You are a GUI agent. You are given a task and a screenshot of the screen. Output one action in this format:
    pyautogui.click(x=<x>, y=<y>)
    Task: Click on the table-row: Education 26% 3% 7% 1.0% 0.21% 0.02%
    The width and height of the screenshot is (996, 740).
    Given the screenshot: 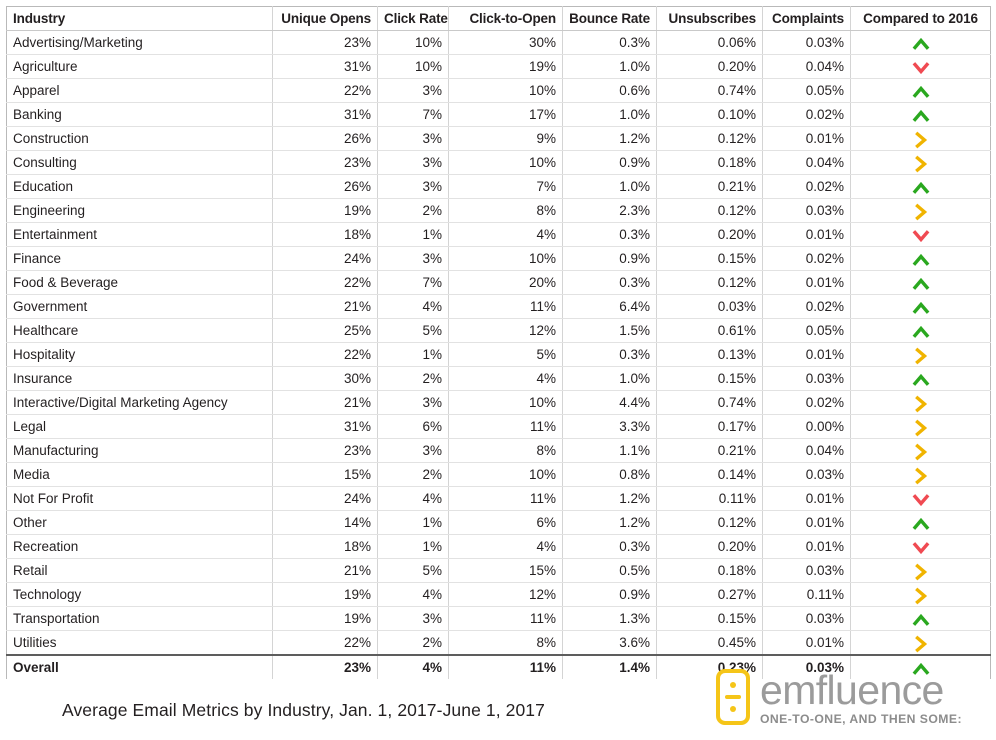 What is the action you would take?
    pyautogui.click(x=498, y=186)
    